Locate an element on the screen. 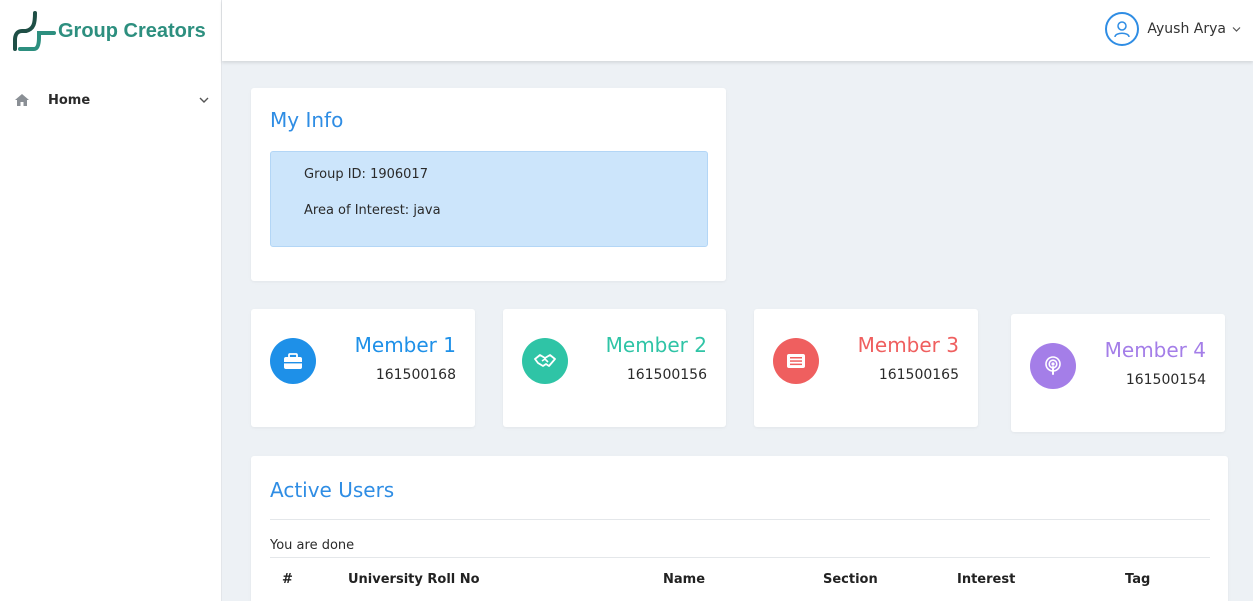 This screenshot has width=1253, height=601. handshake-icon is located at coordinates (545, 361).